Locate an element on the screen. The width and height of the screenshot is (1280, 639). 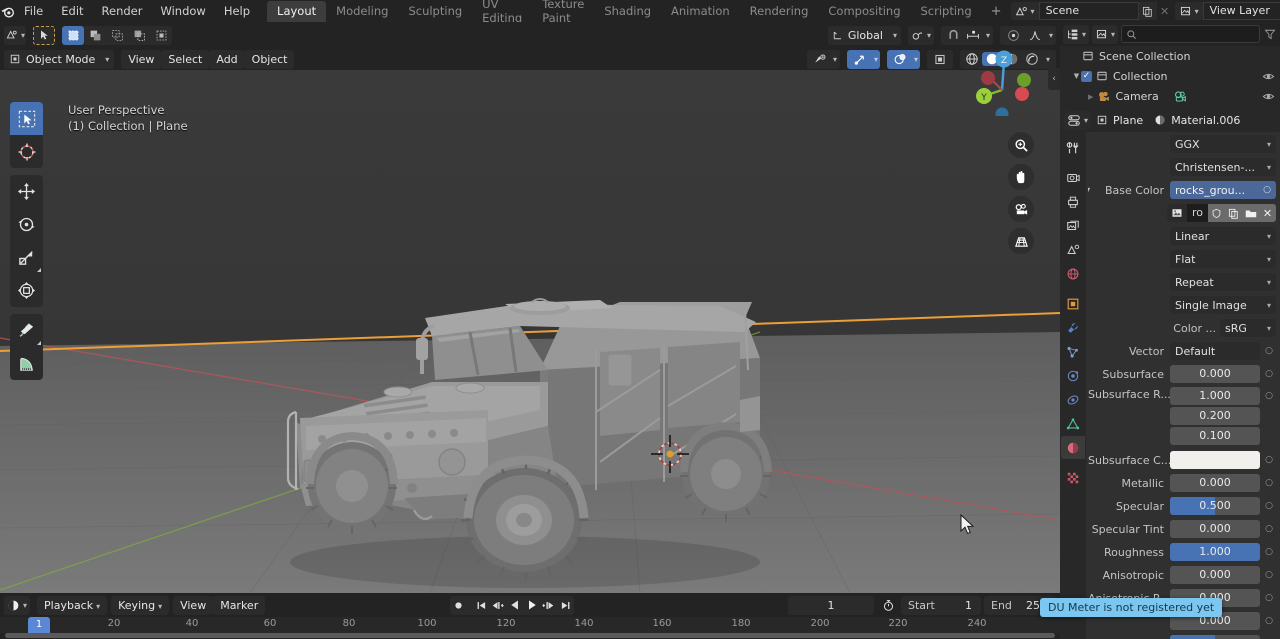
current-frame-field: 1 is located at coordinates (831, 605).